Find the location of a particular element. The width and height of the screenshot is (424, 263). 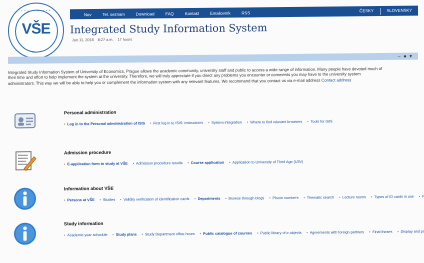

section-link: Course application is located at coordinates (207, 163).